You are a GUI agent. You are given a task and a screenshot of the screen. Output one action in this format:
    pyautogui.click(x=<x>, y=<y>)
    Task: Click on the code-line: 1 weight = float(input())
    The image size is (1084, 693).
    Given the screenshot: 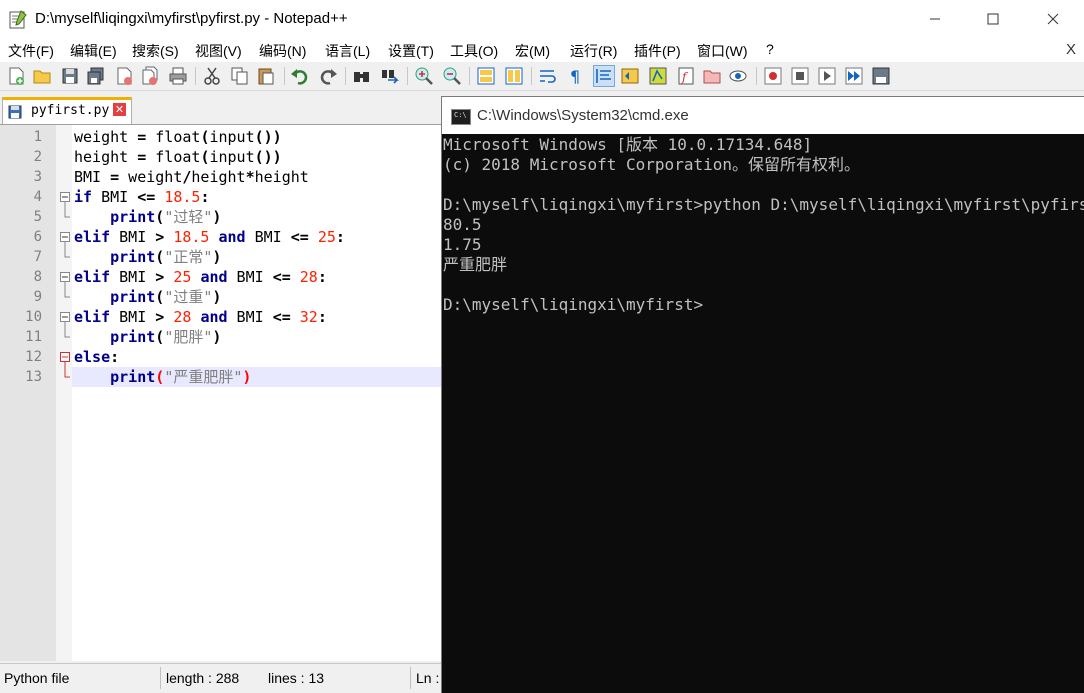 What is the action you would take?
    pyautogui.click(x=221, y=137)
    